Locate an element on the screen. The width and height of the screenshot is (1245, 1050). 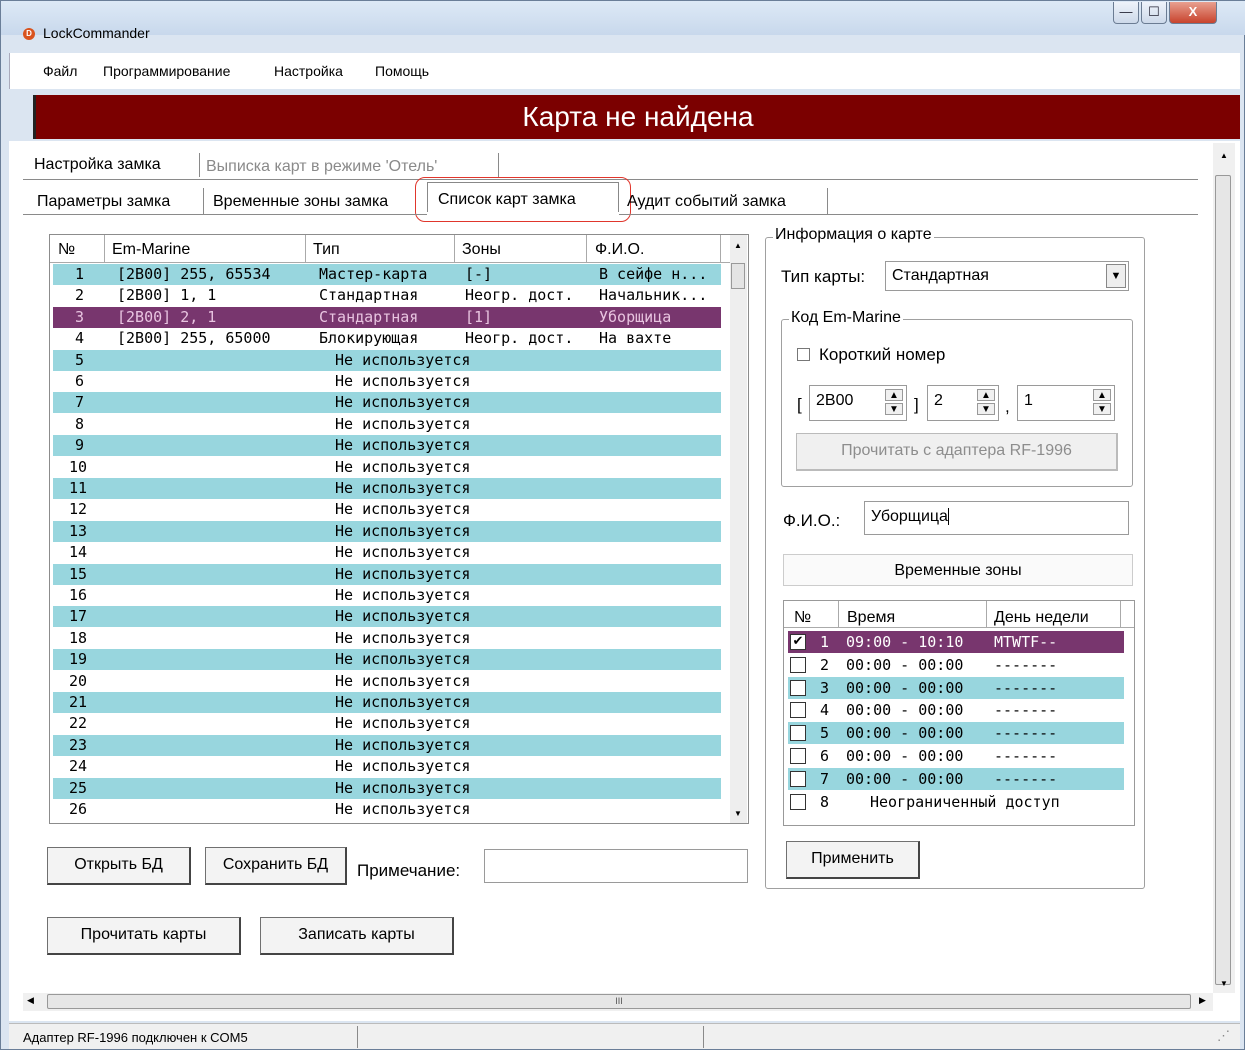
scroll-left-icon: ◀ is located at coordinates (30, 1000).